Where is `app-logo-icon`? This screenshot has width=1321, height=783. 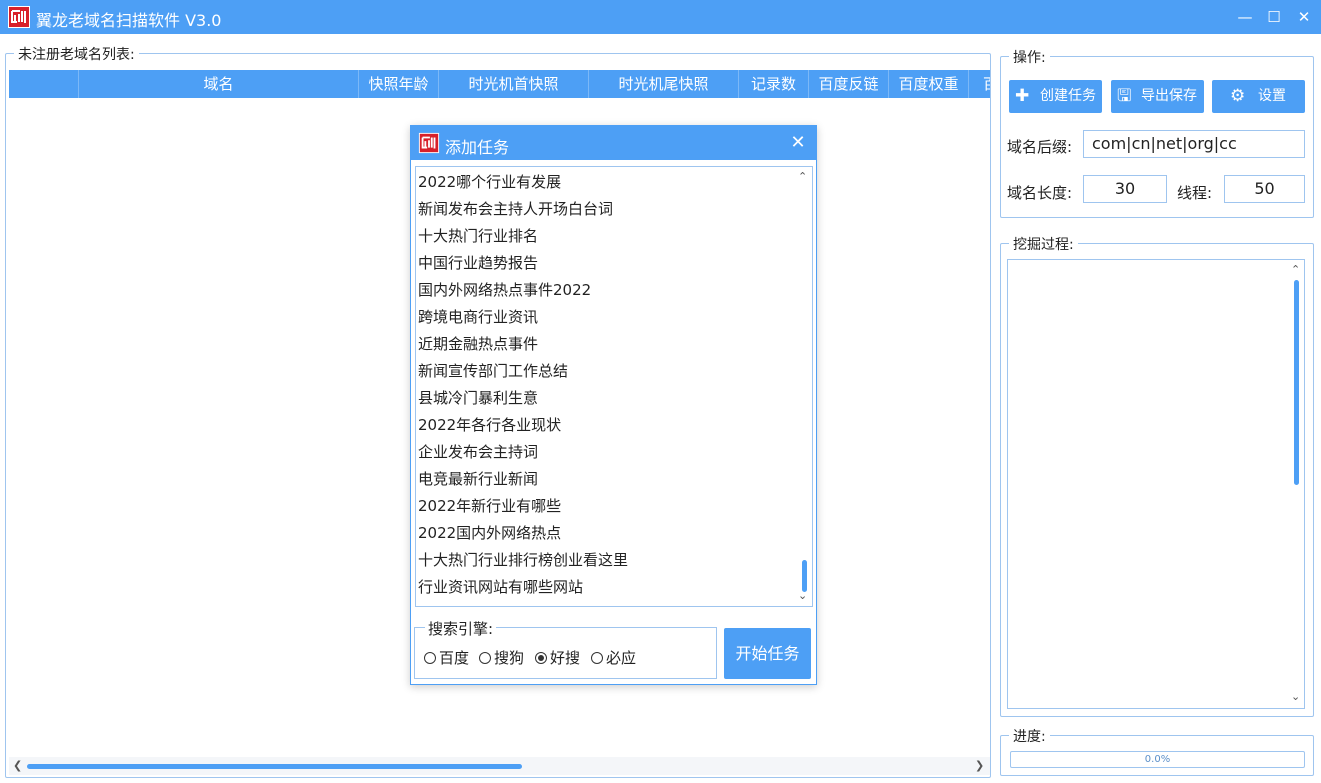
app-logo-icon is located at coordinates (19, 17).